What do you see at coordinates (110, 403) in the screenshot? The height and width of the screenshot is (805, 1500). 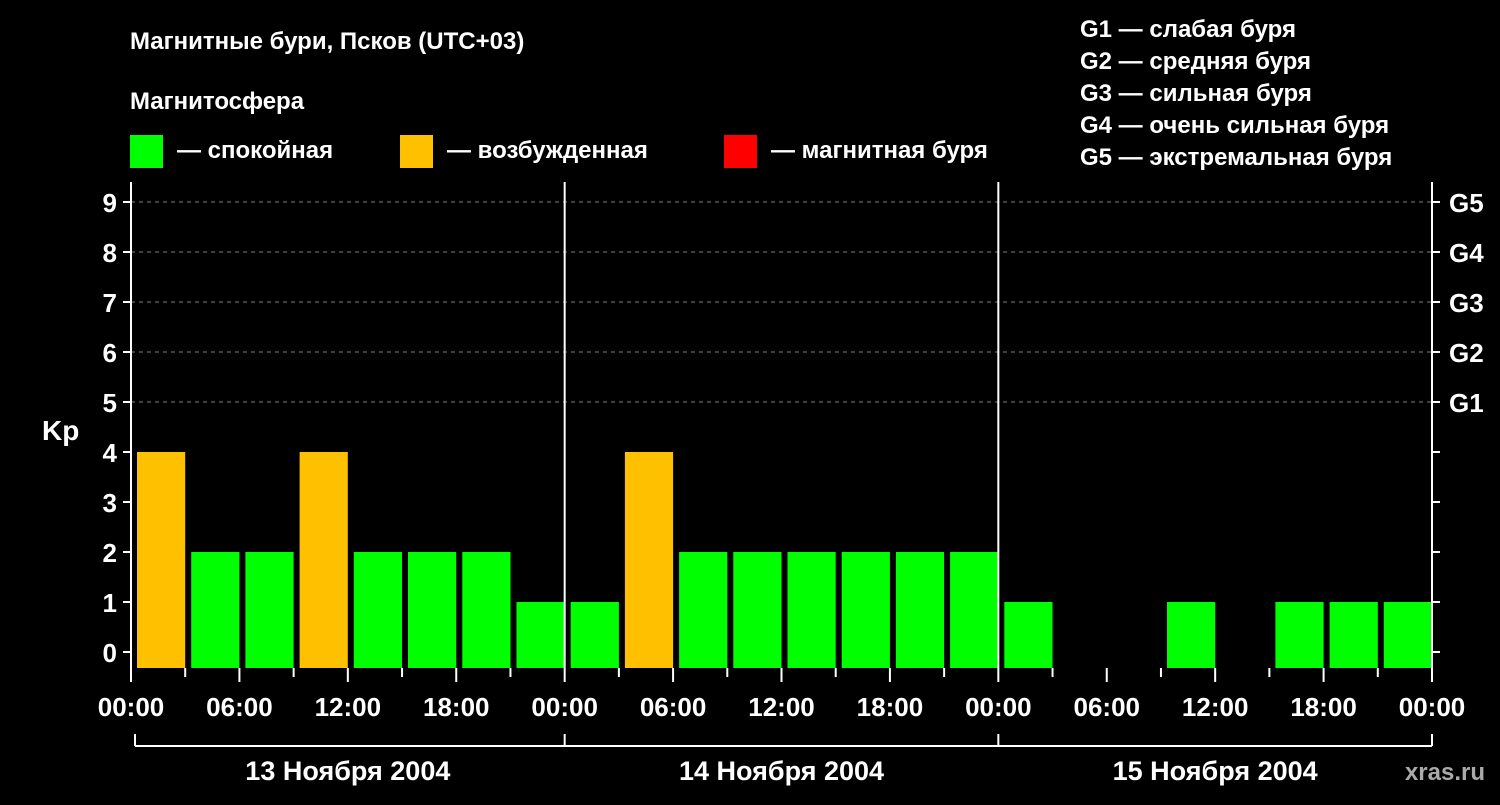 I see `y-tick-label: 5` at bounding box center [110, 403].